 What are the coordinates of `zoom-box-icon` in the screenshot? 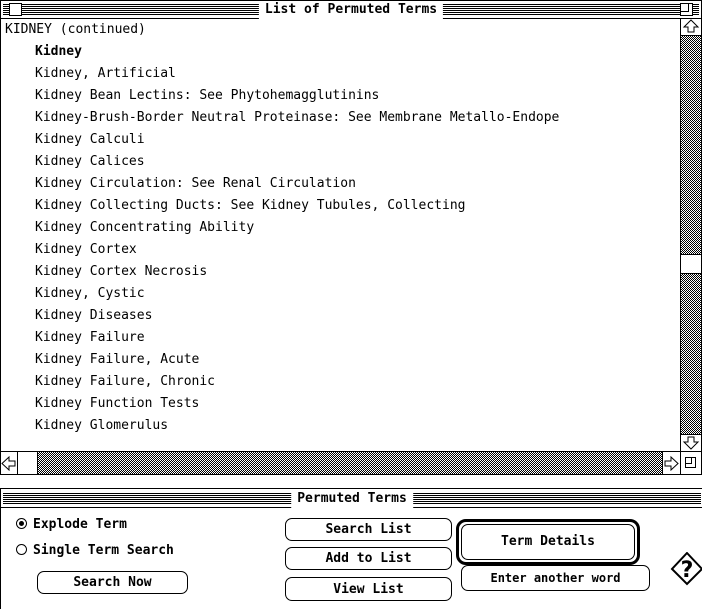 It's located at (686, 9).